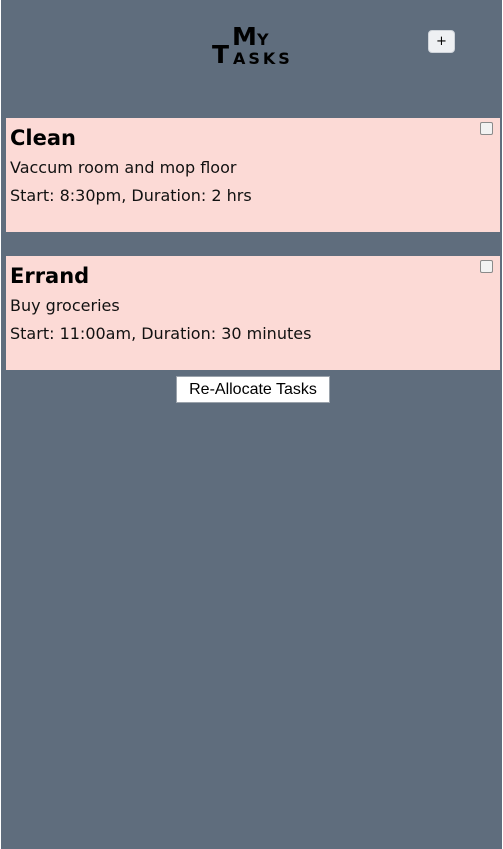 Image resolution: width=503 pixels, height=849 pixels. What do you see at coordinates (441, 41) in the screenshot?
I see `add-task-button: +` at bounding box center [441, 41].